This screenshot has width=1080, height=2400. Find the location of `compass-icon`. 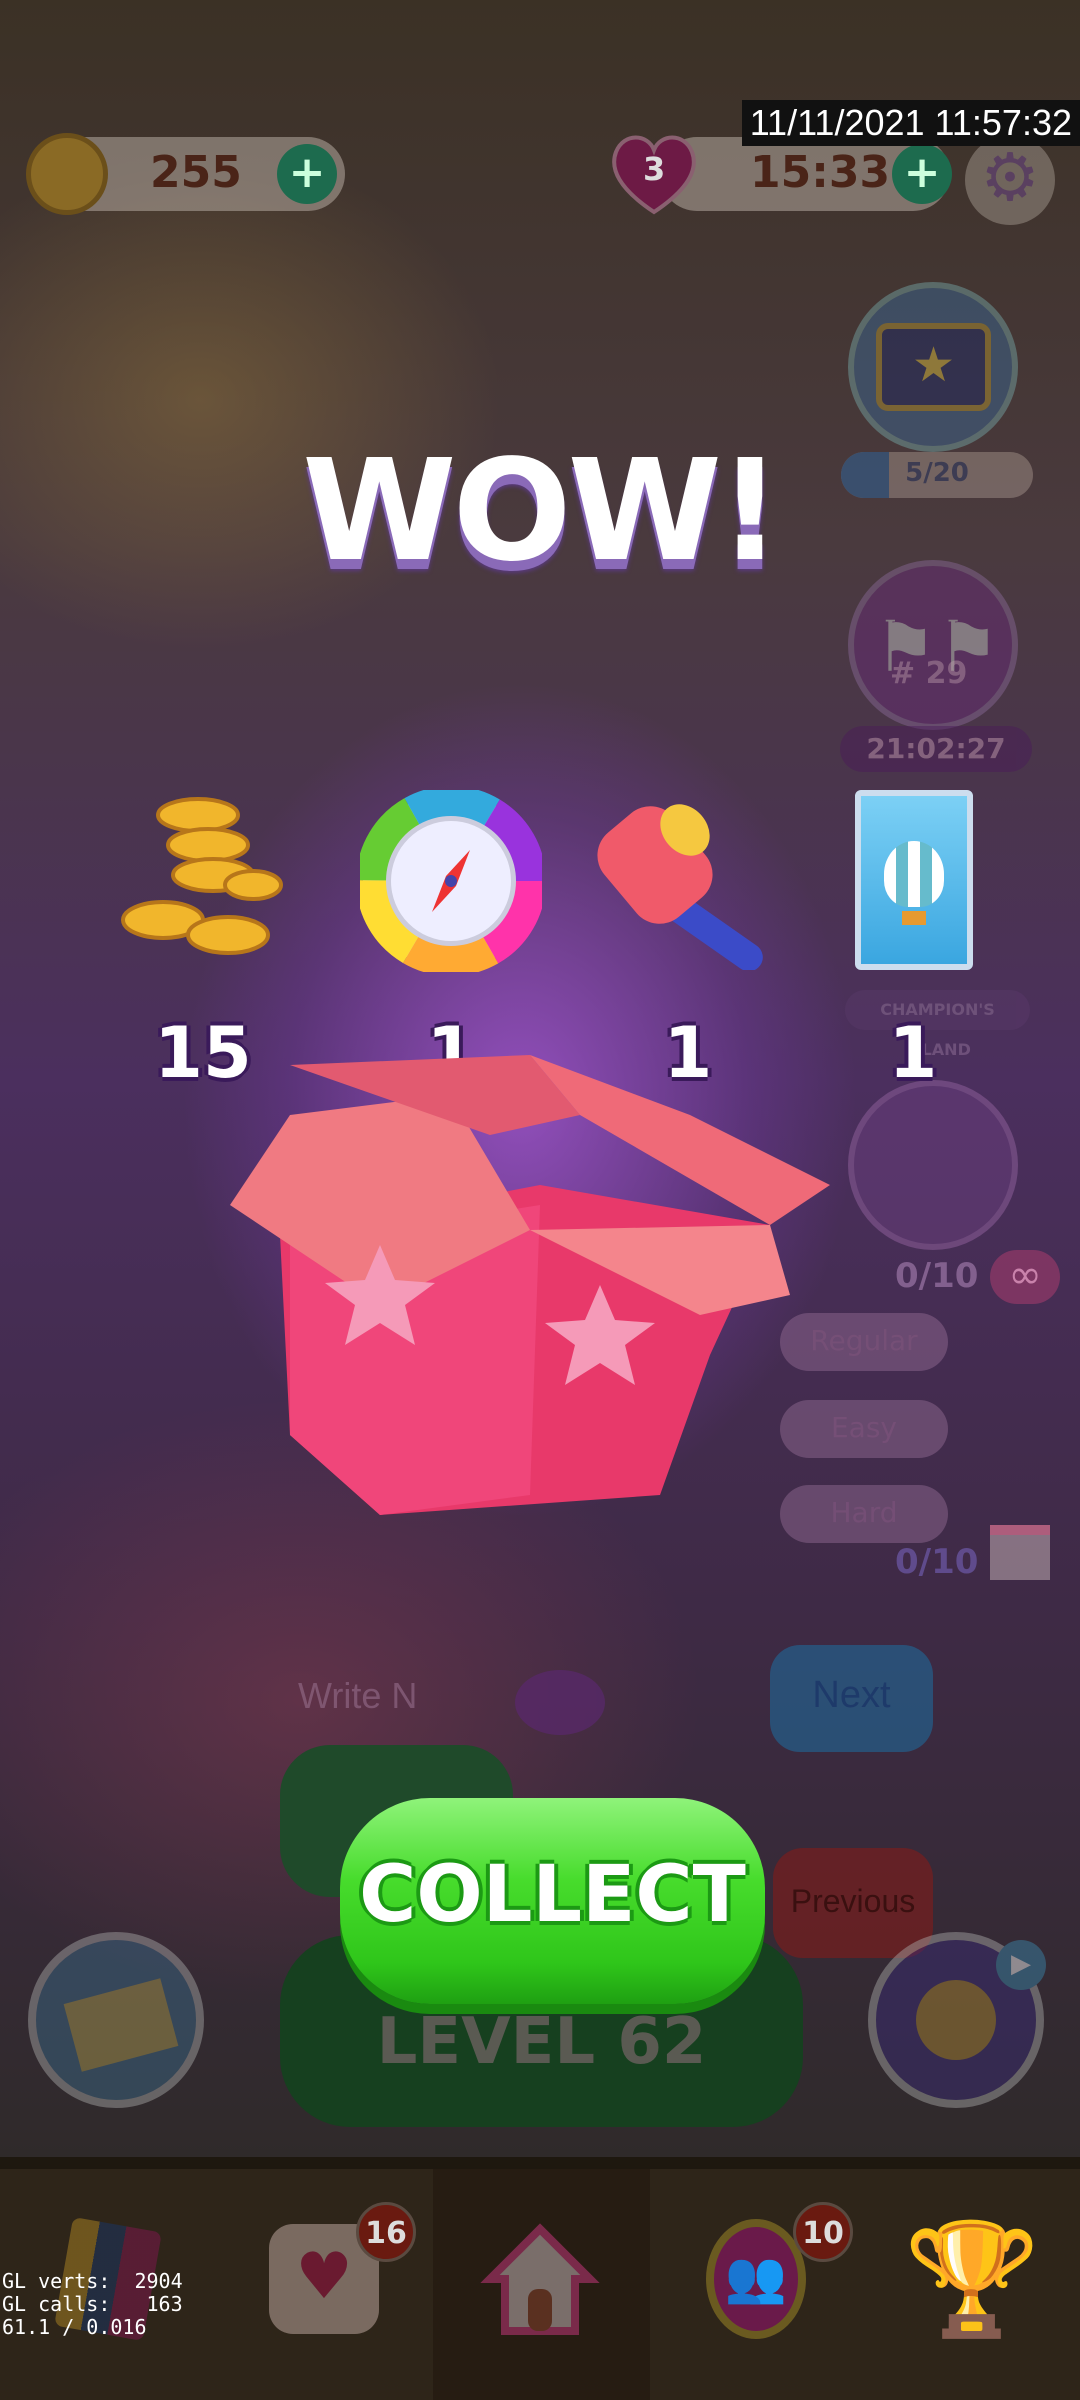

compass-icon is located at coordinates (451, 881).